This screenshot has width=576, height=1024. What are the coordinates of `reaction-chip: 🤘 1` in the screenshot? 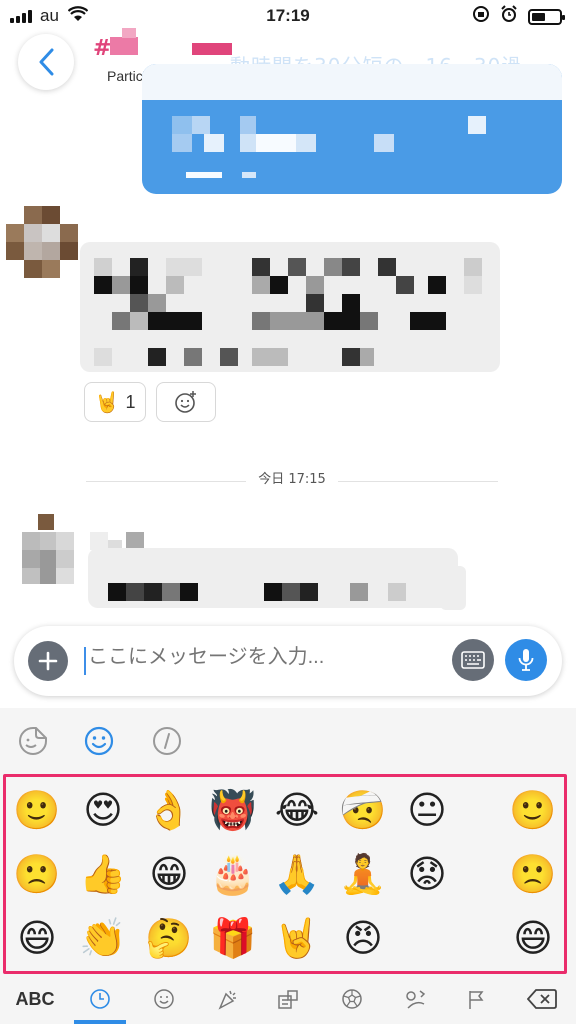 It's located at (115, 402).